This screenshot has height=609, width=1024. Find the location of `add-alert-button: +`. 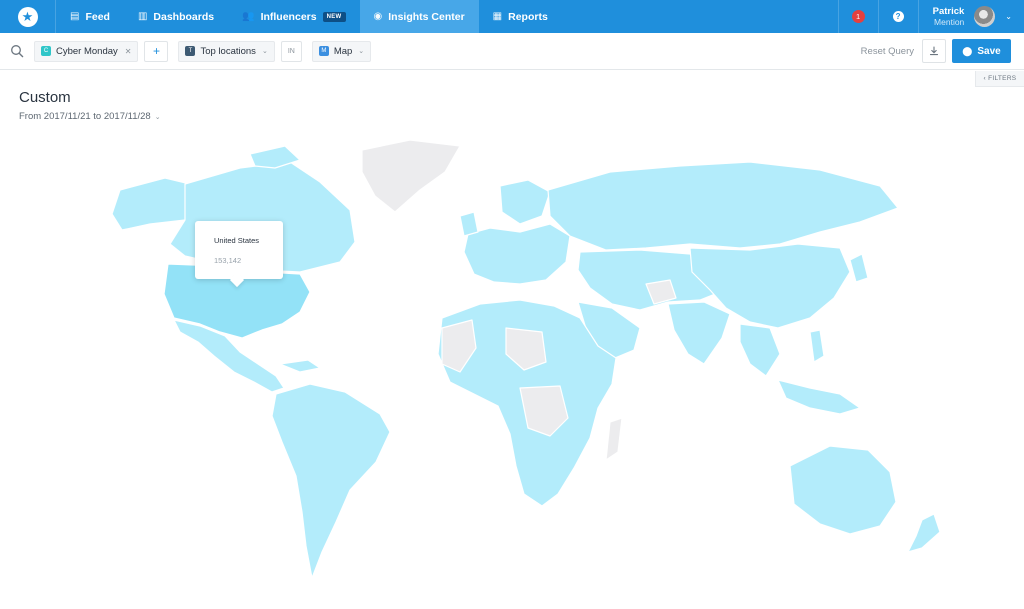

add-alert-button: + is located at coordinates (156, 51).